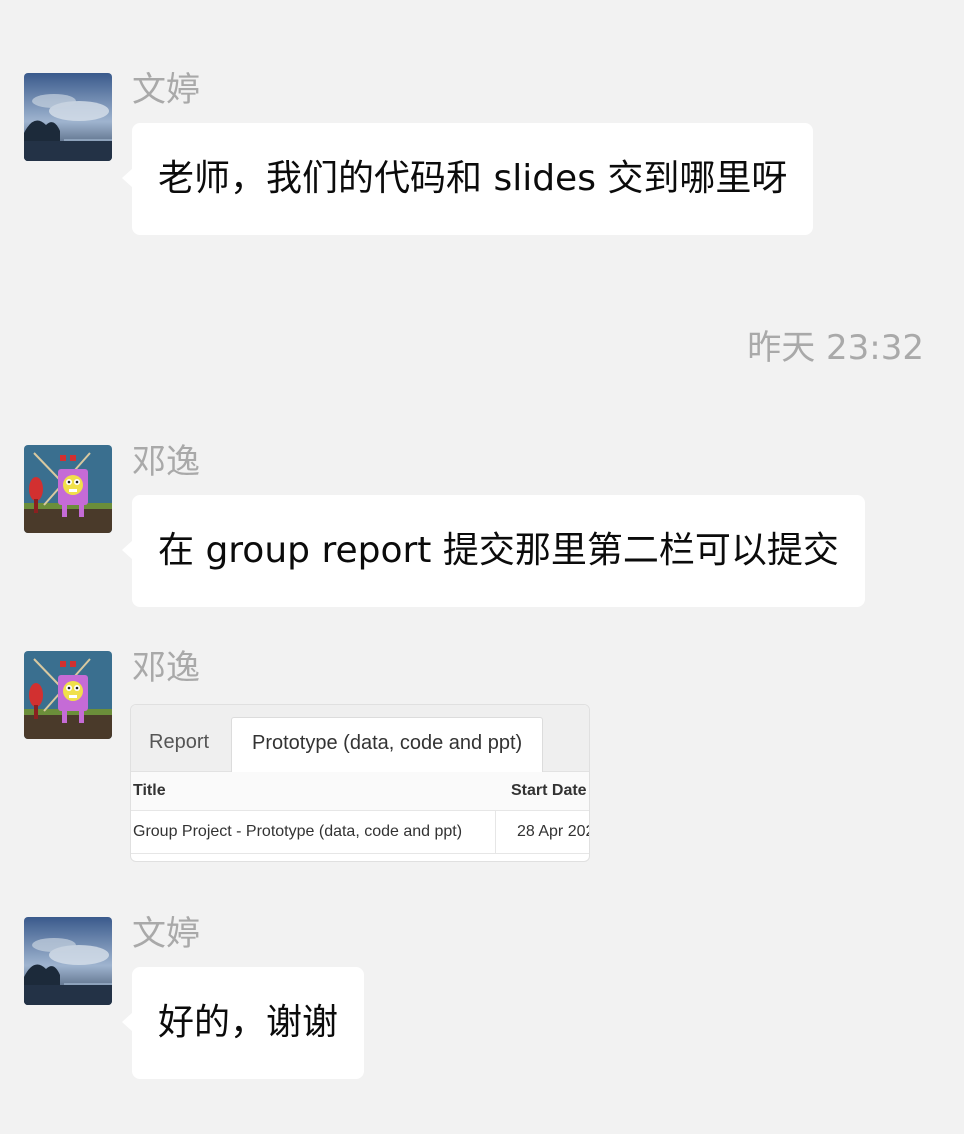 This screenshot has width=964, height=1134. I want to click on screenshot-table-header: Title Start Date, so click(360, 791).